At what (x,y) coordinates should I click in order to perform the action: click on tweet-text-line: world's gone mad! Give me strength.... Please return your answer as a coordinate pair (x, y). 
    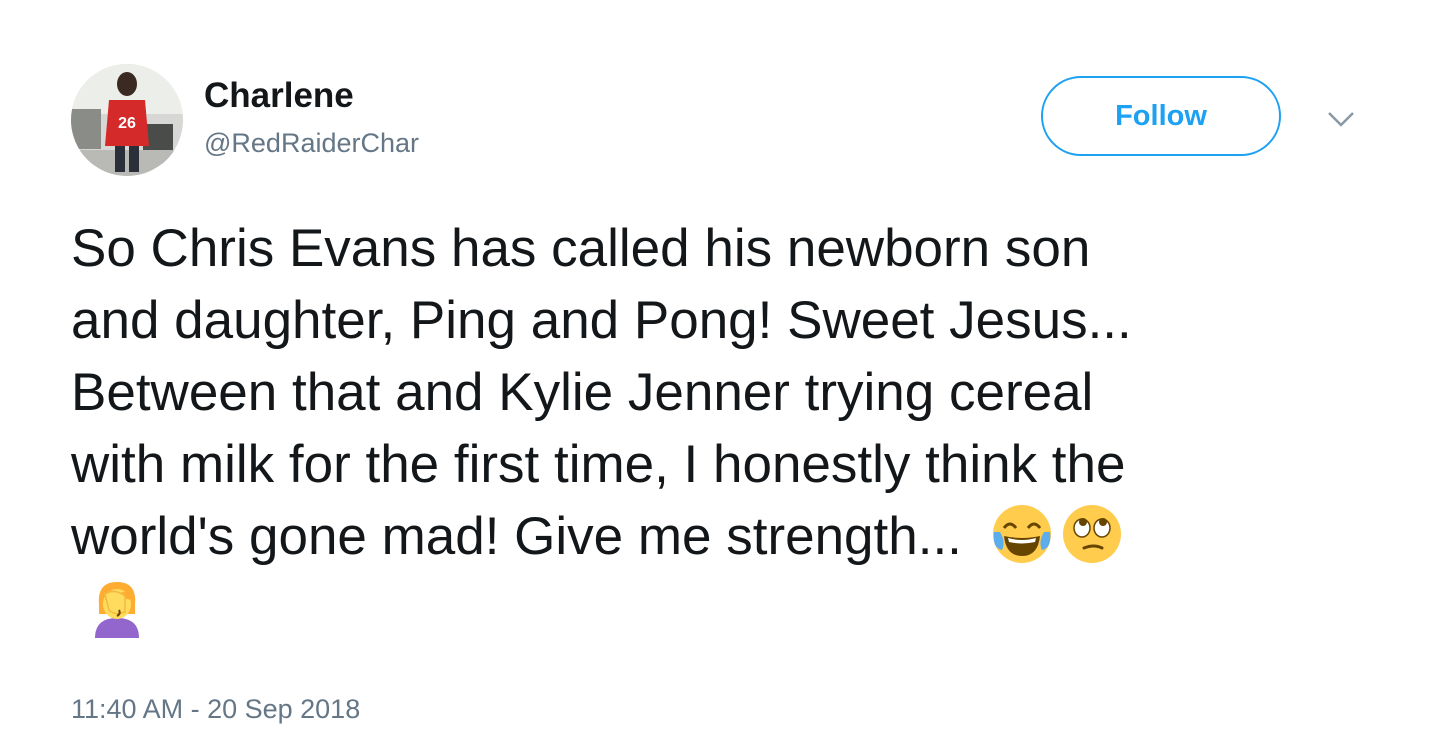
    Looking at the image, I should click on (516, 536).